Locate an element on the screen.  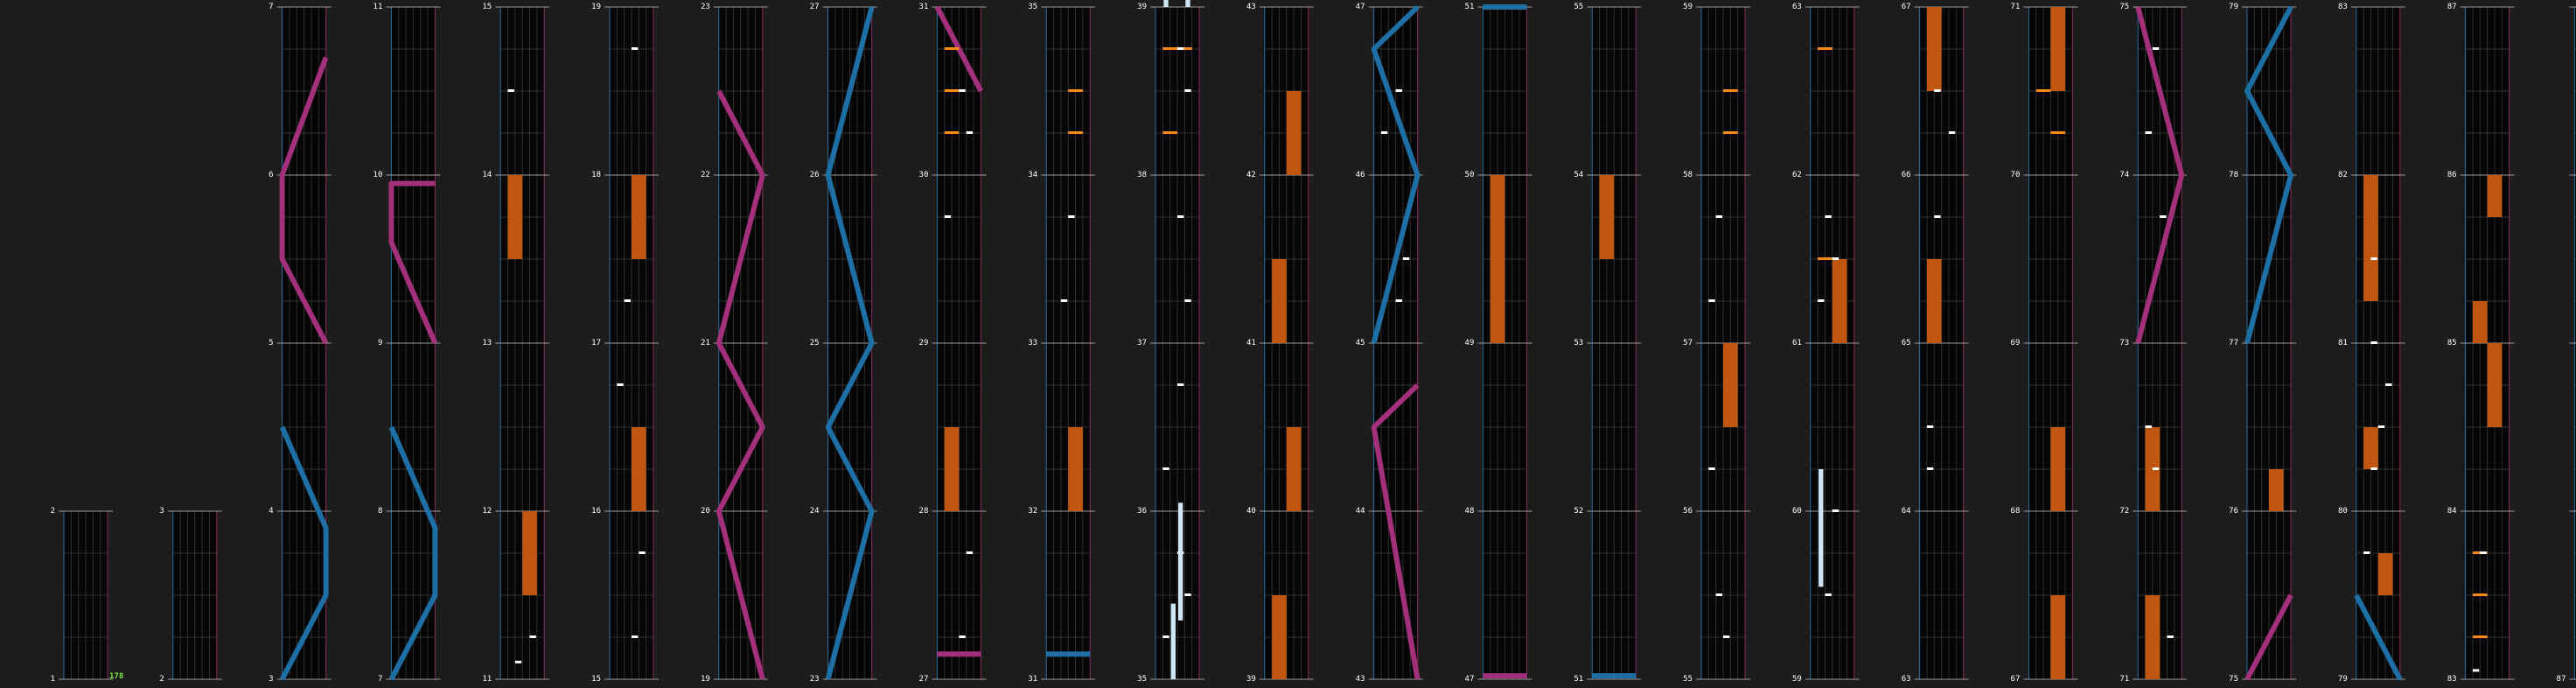
measure-number: 30 is located at coordinates (924, 175).